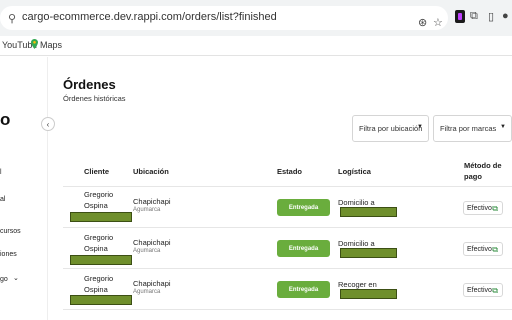 This screenshot has width=512, height=320. Describe the element at coordinates (460, 16) in the screenshot. I see `extension-icon` at that location.